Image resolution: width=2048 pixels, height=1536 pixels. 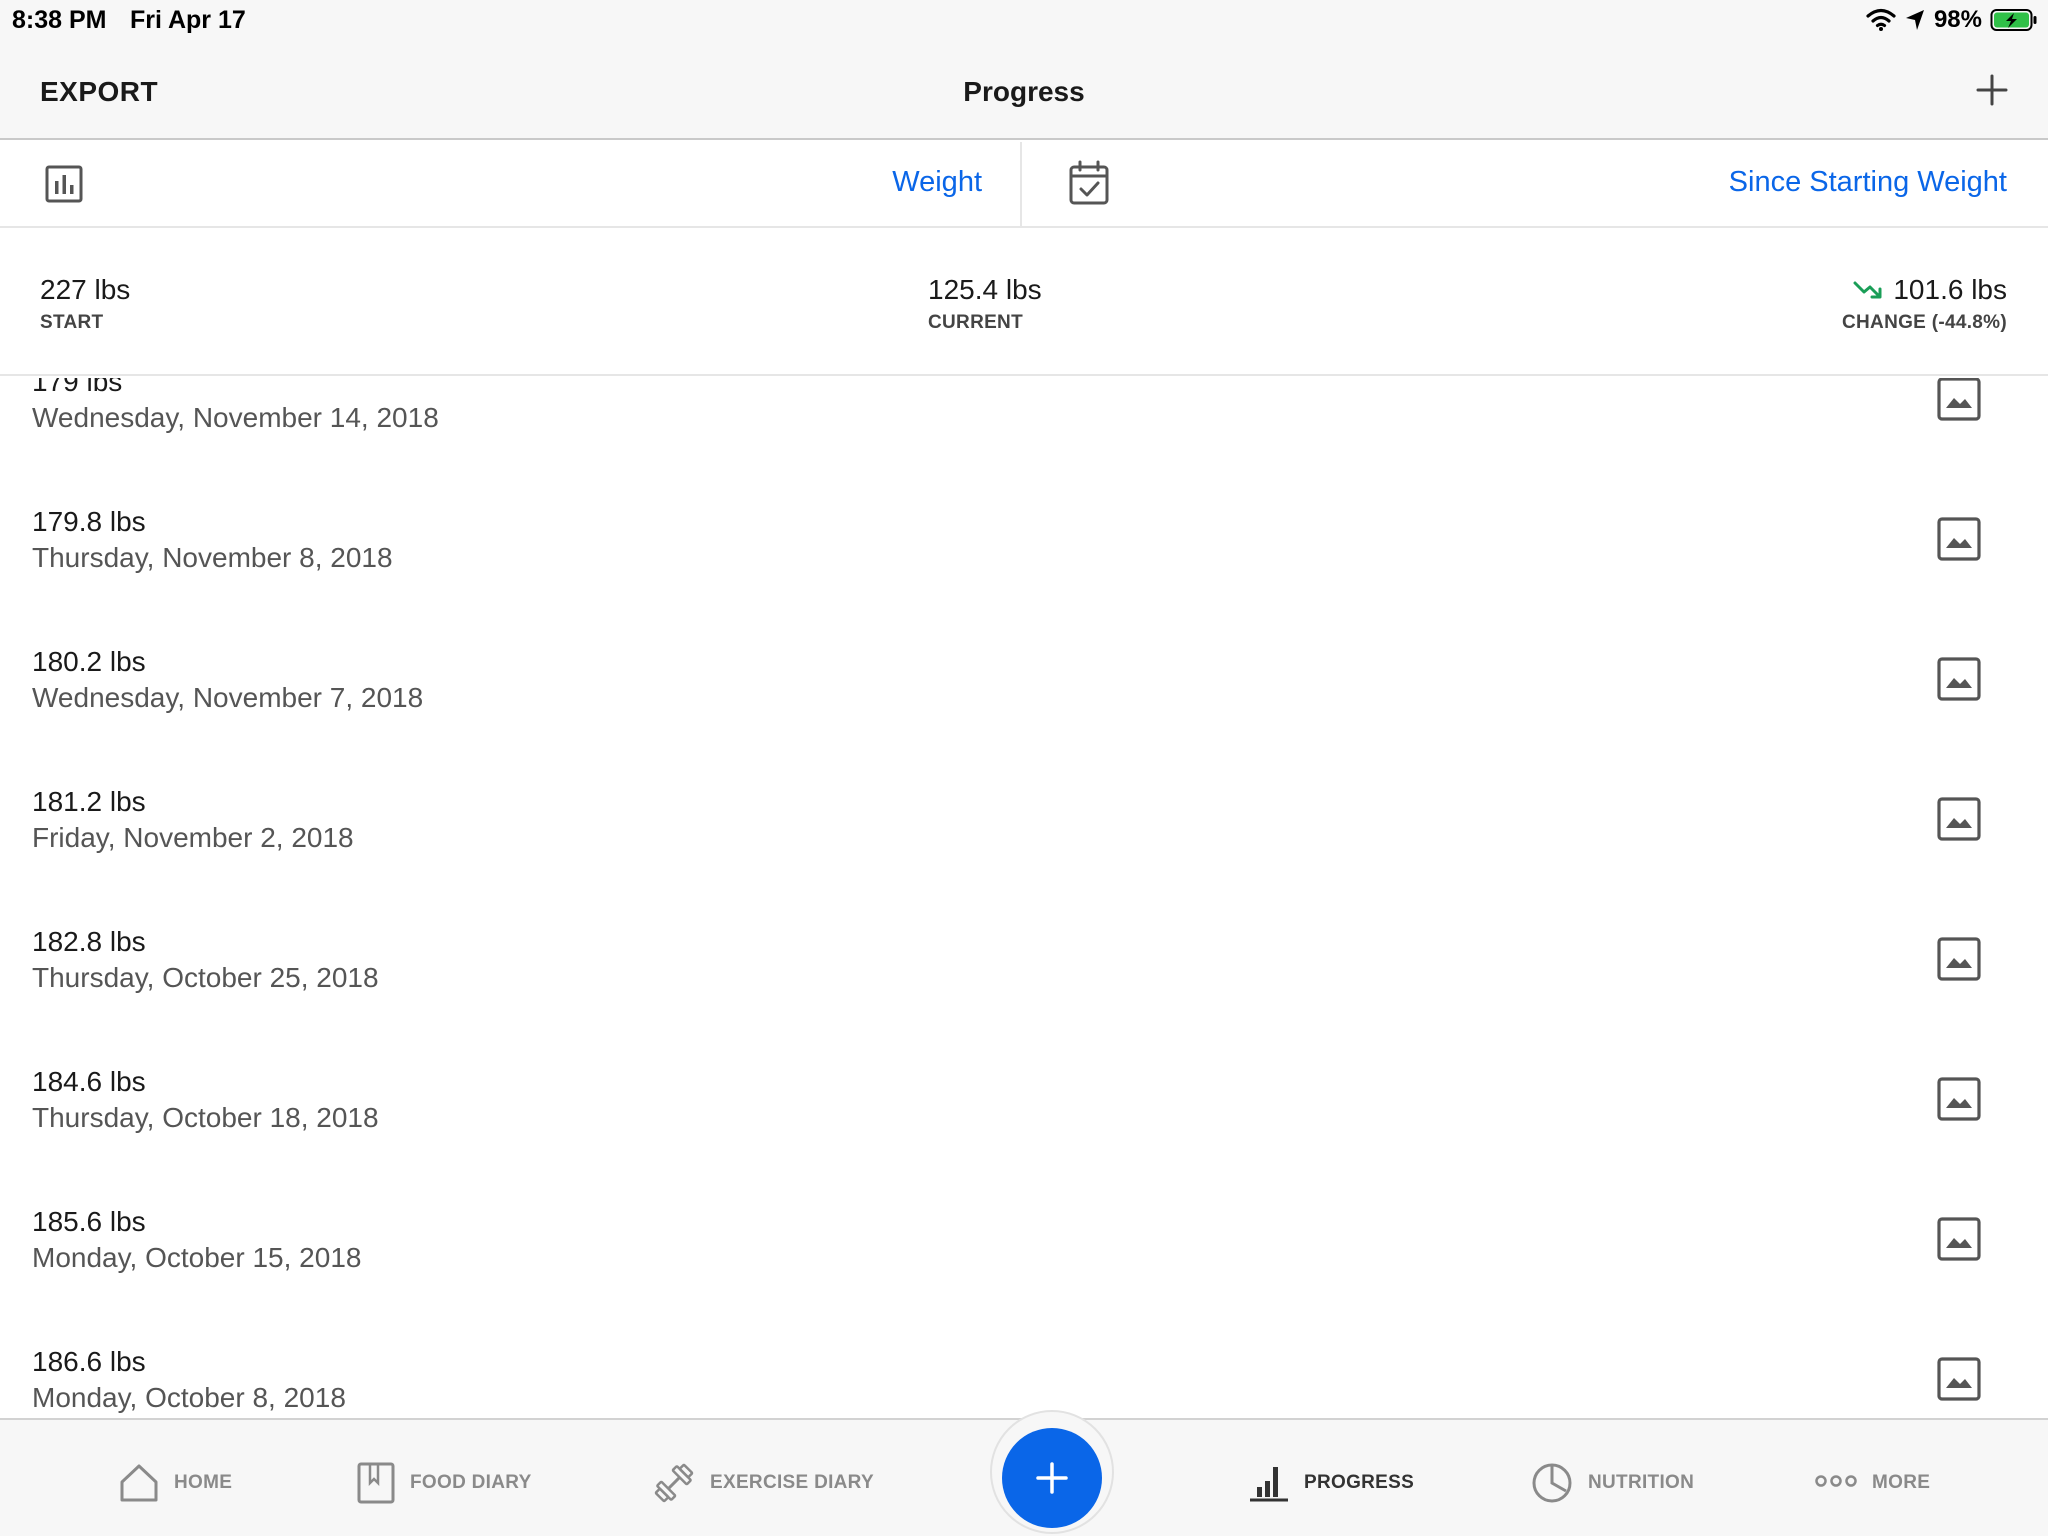 I want to click on export-button: EXPORT, so click(x=99, y=92).